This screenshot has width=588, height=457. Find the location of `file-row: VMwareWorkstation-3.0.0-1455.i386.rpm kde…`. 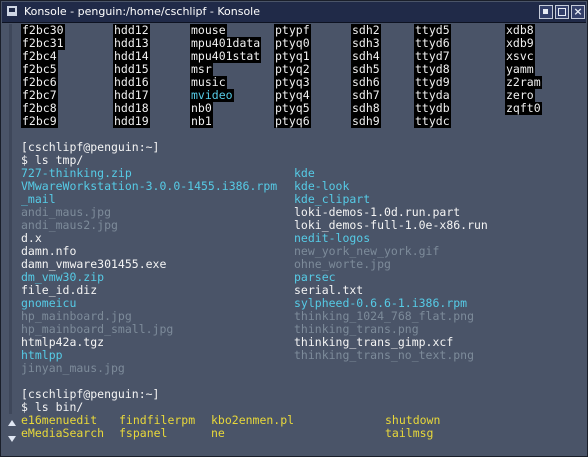

file-row: VMwareWorkstation-3.0.0-1455.i386.rpm kde… is located at coordinates (292, 186).